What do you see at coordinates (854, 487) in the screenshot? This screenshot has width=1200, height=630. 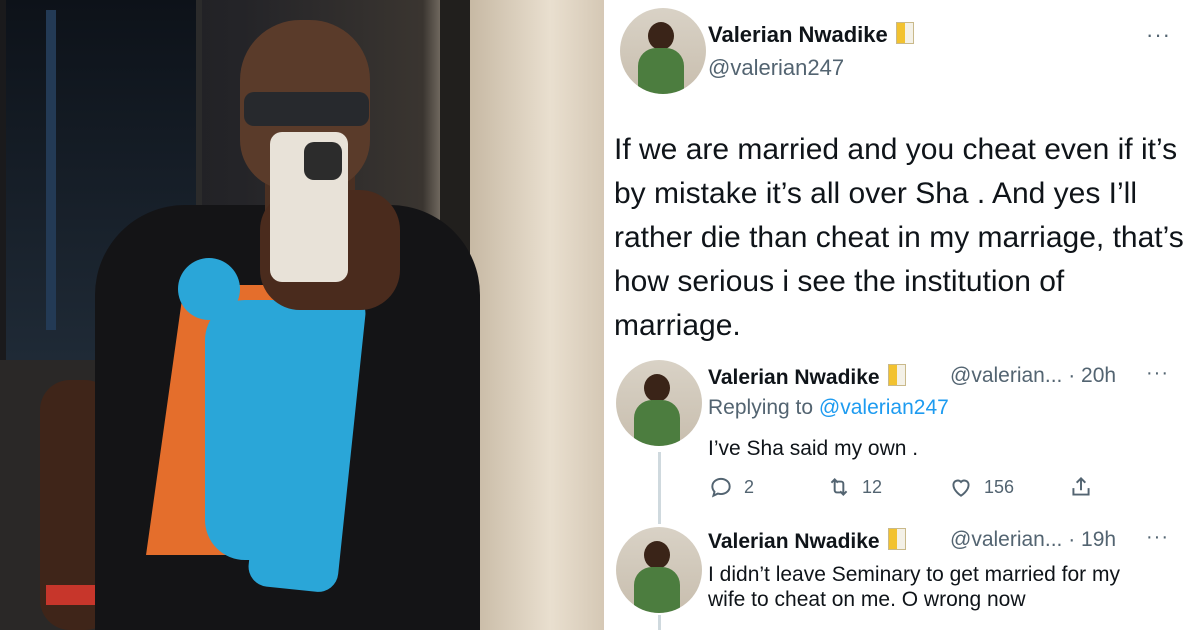 I see `retweet-button: 12` at bounding box center [854, 487].